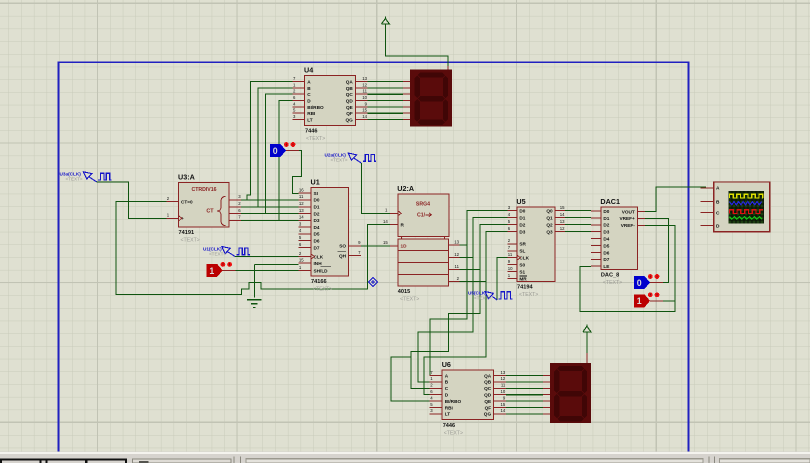 Image resolution: width=810 pixels, height=463 pixels. Describe the element at coordinates (319, 256) in the screenshot. I see `svg-text: CLK` at that location.